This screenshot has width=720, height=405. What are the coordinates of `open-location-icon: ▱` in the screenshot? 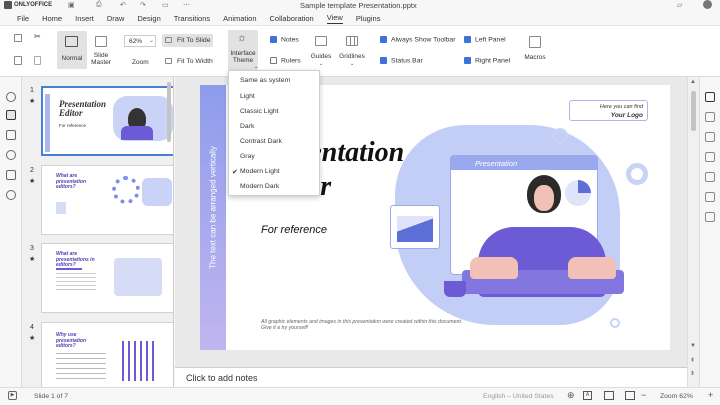 It's located at (679, 5).